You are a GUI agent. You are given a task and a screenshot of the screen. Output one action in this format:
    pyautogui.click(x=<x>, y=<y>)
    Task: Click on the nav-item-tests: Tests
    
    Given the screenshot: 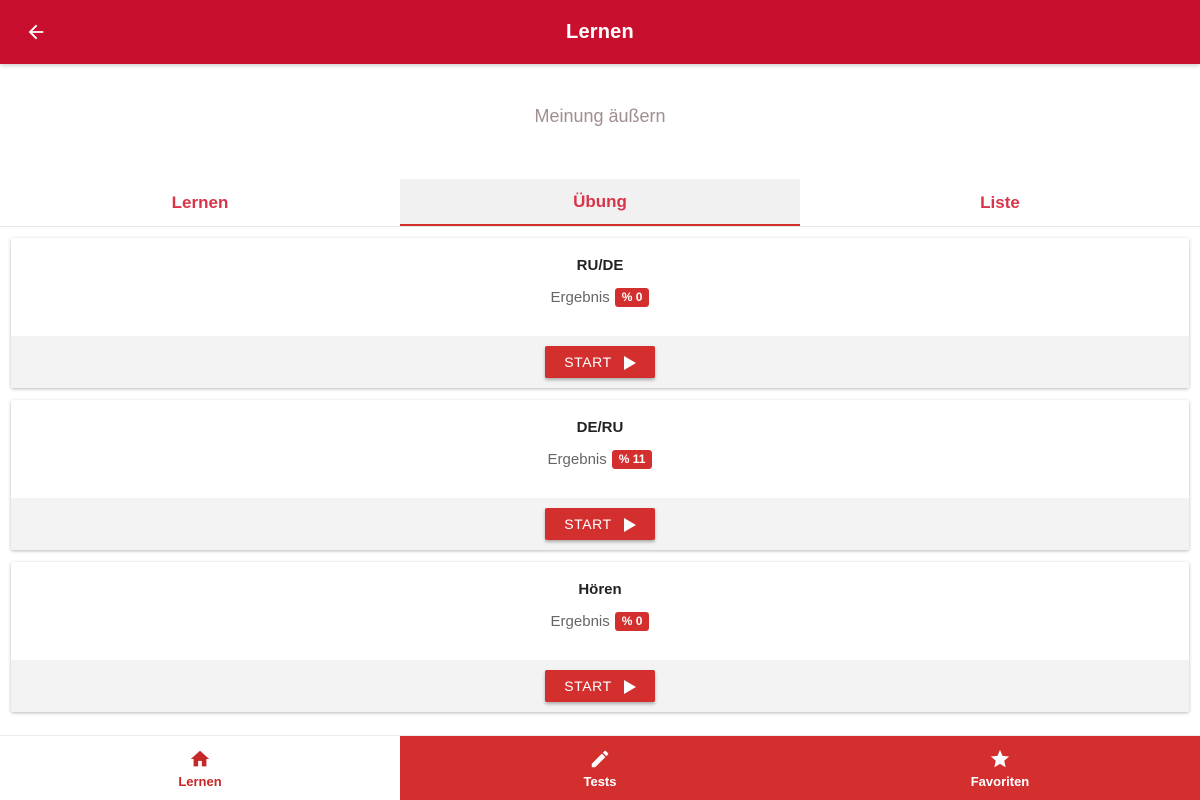 What is the action you would take?
    pyautogui.click(x=600, y=768)
    